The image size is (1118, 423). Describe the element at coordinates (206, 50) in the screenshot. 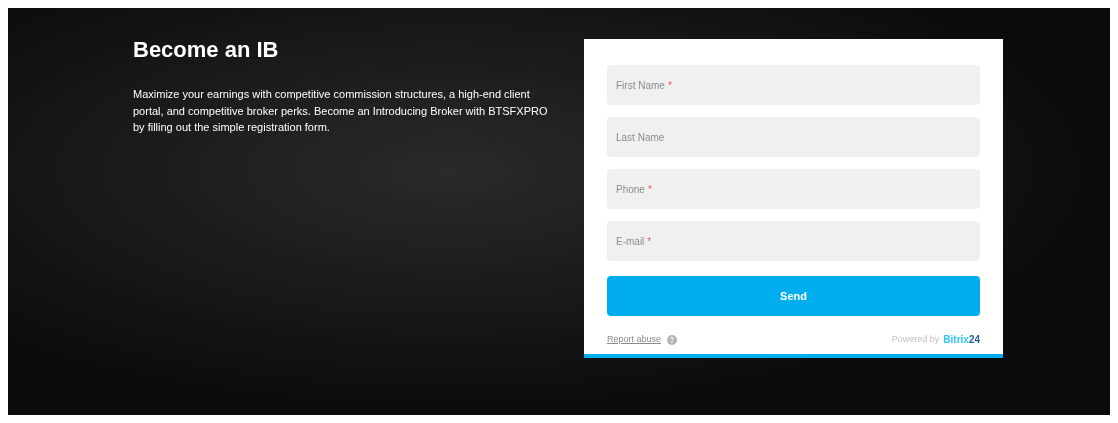

I see `heading: Become an IB` at that location.